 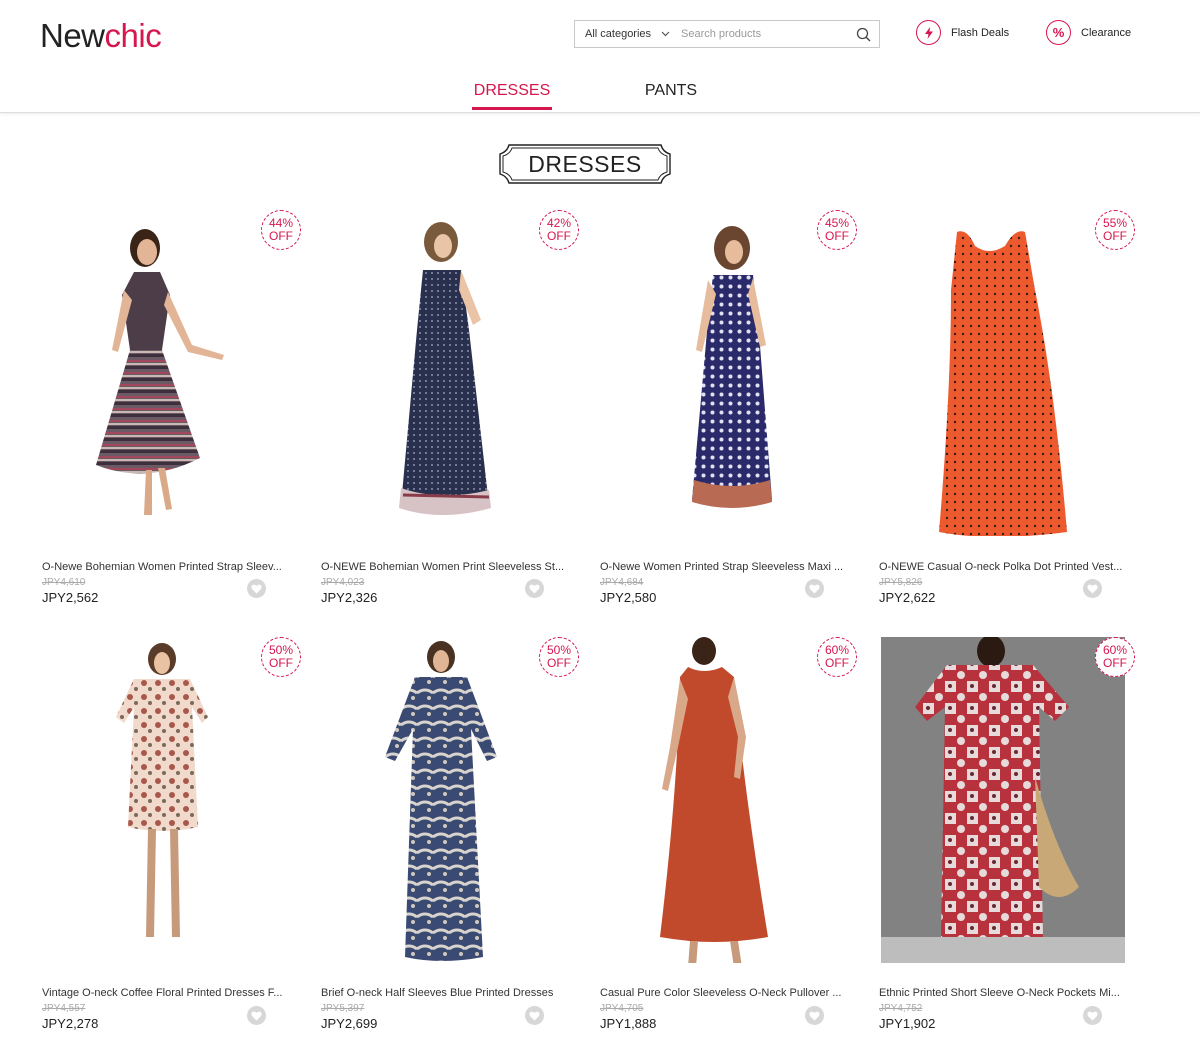 What do you see at coordinates (628, 1023) in the screenshot?
I see `product-price: JPY1,888` at bounding box center [628, 1023].